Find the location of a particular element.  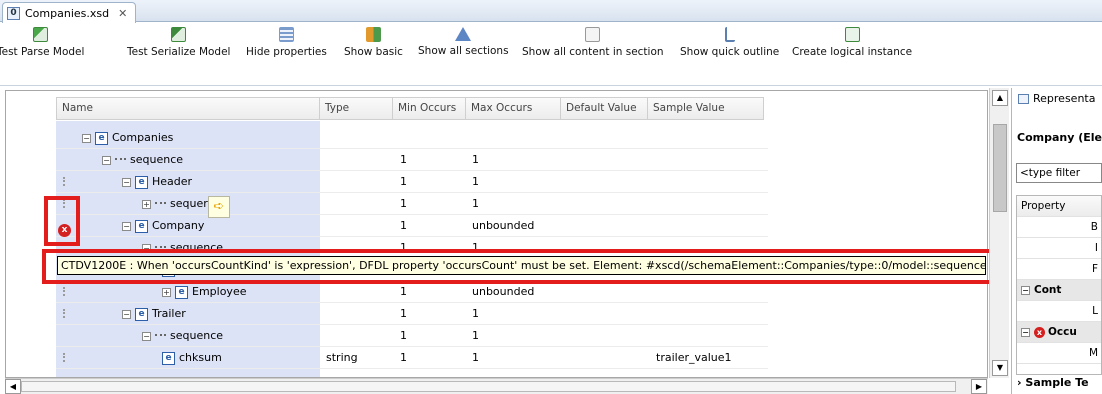

editor-tab-bar: 0 Companies.xsd ✕ is located at coordinates (551, 11).